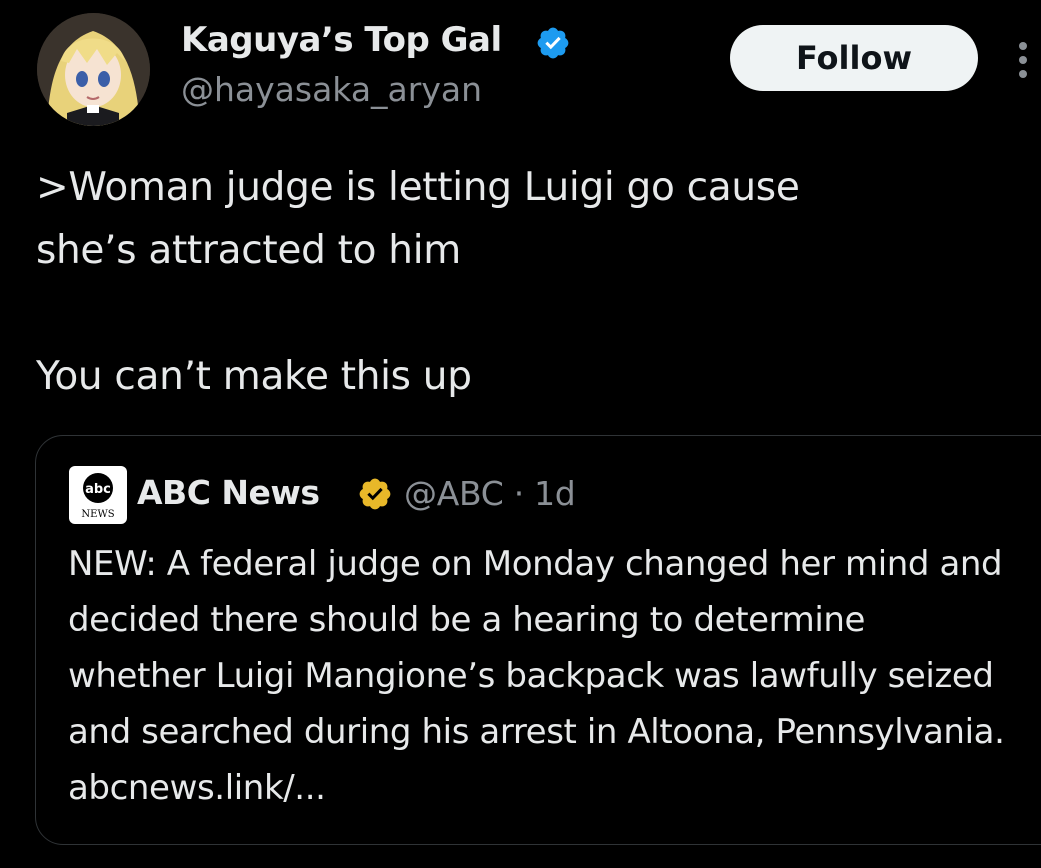 The image size is (1041, 868). I want to click on anime-avatar-icon, so click(93, 69).